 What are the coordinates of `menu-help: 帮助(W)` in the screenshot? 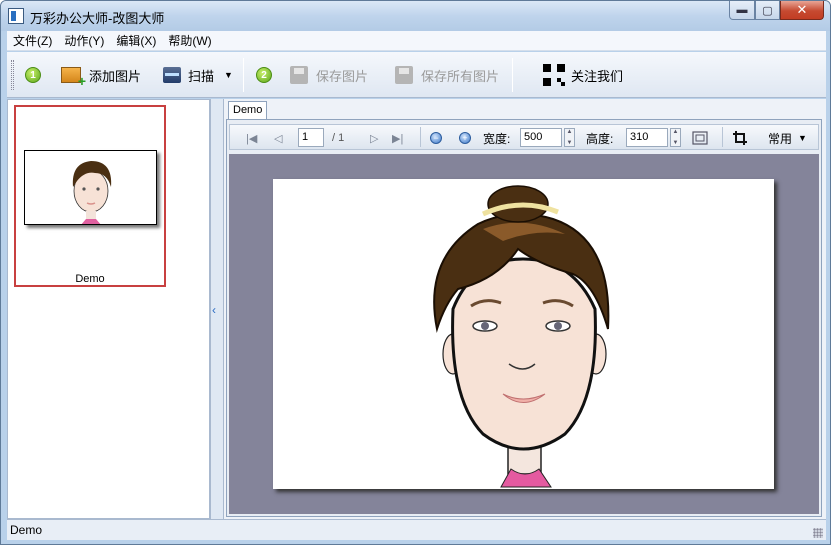 It's located at (189, 41).